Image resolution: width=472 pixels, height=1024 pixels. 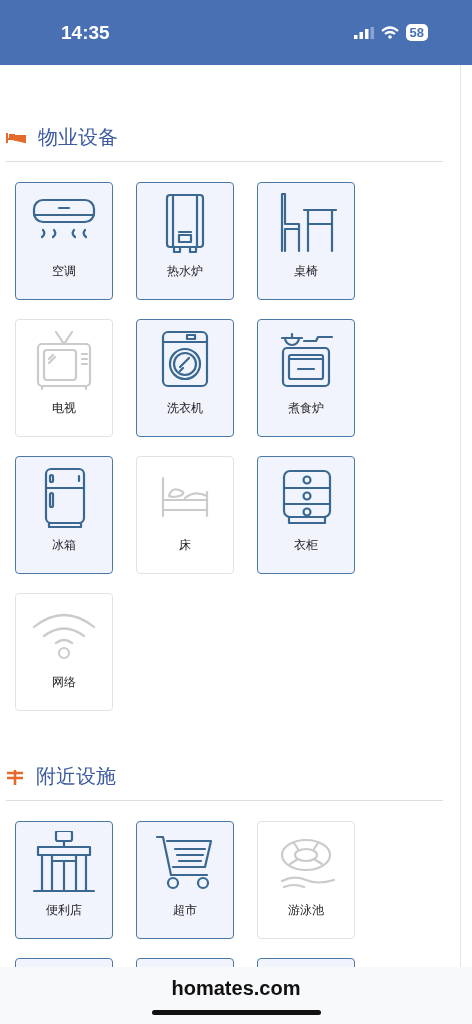 I want to click on facility-label: 床, so click(x=185, y=545).